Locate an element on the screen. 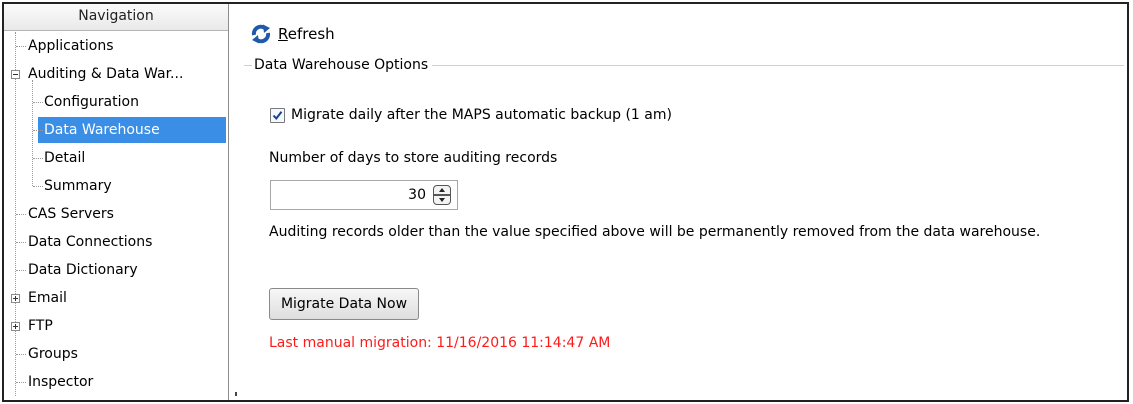  tree-item-label: Inspector is located at coordinates (61, 382).